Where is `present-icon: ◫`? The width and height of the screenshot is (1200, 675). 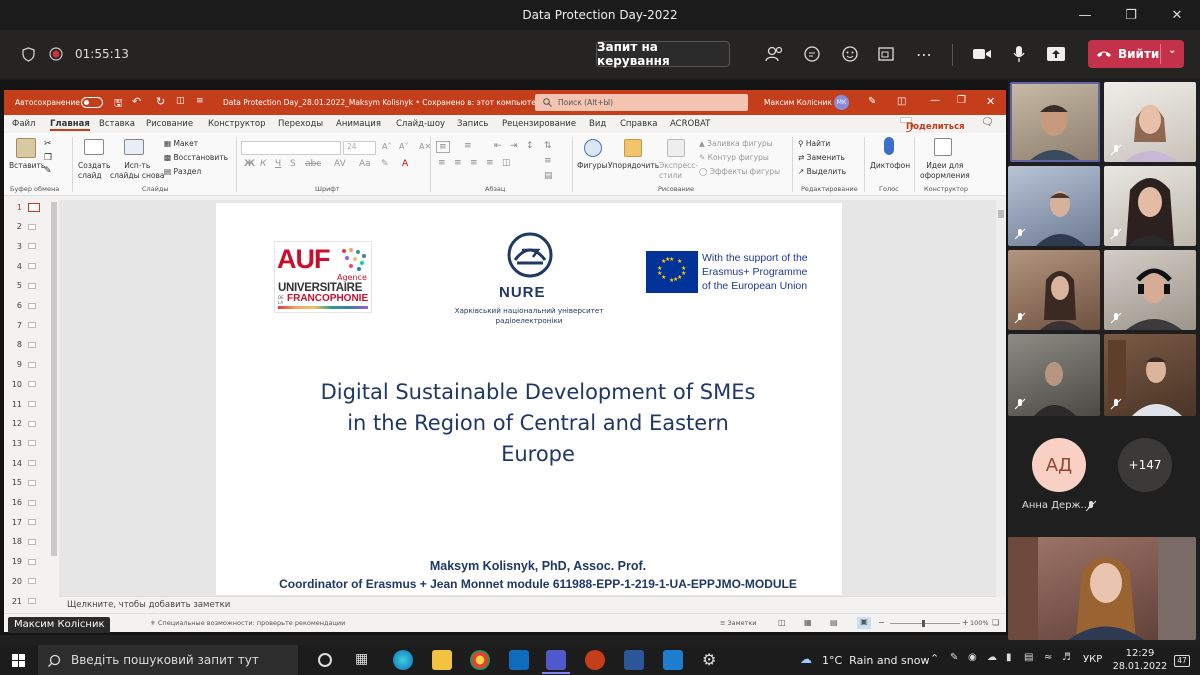
present-icon: ◫ is located at coordinates (180, 101).